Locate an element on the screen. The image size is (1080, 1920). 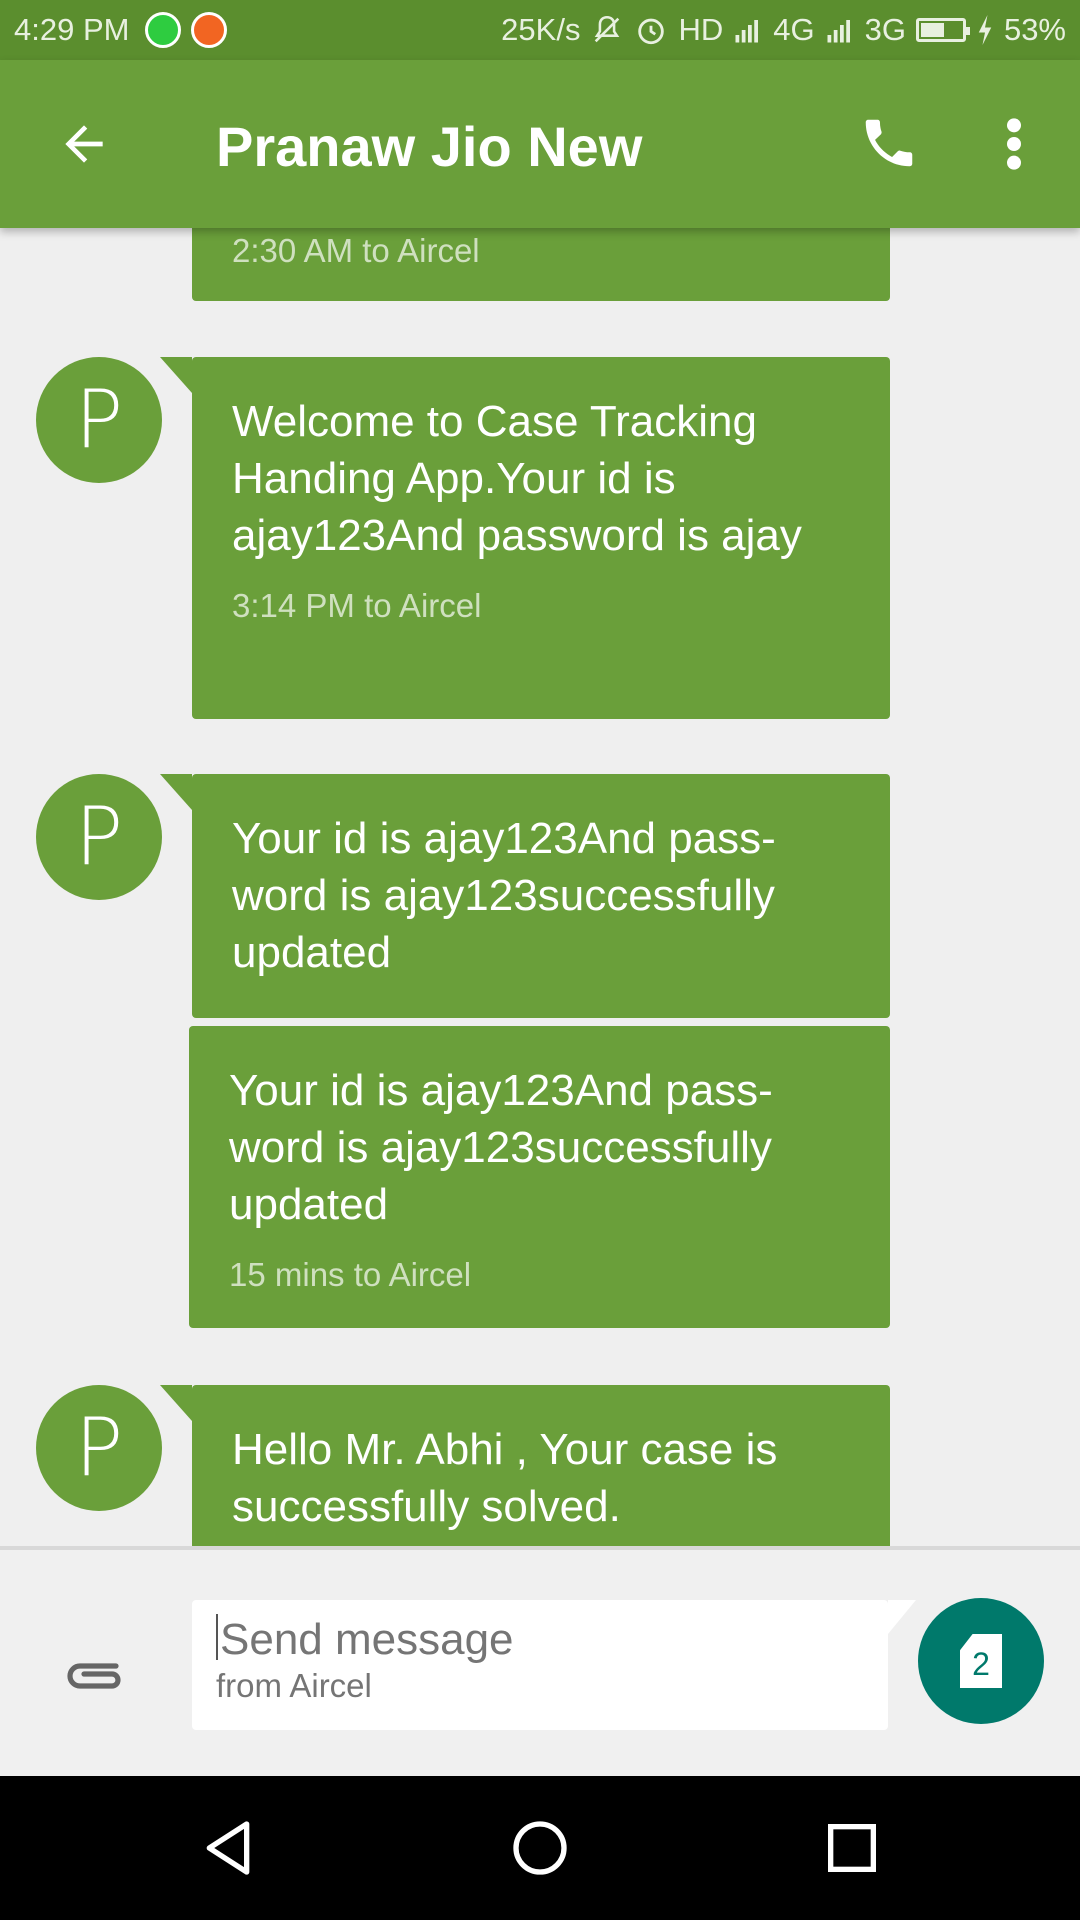
mute-icon is located at coordinates (607, 29).